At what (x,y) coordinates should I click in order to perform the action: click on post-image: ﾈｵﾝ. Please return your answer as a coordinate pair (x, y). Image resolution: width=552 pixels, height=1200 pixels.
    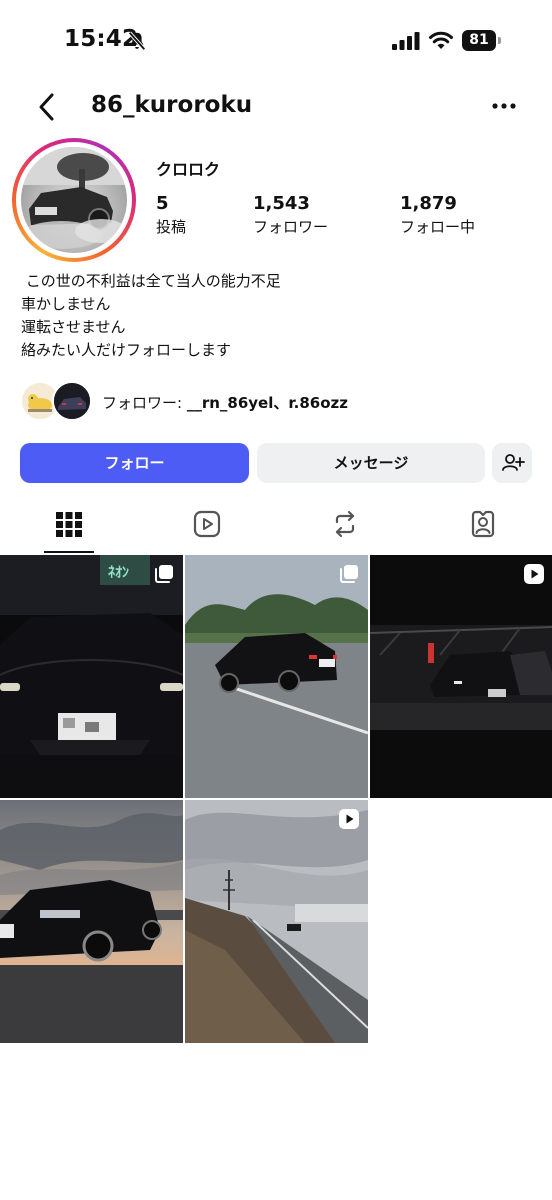
    Looking at the image, I should click on (91, 676).